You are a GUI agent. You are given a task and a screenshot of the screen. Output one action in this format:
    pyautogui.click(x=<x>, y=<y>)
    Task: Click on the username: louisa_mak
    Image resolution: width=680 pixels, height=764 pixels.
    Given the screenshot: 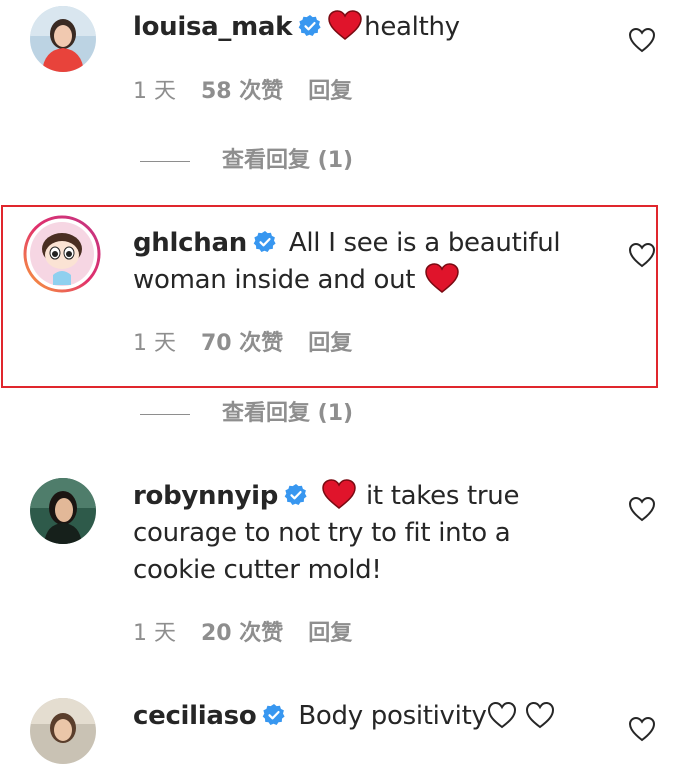 What is the action you would take?
    pyautogui.click(x=212, y=27)
    